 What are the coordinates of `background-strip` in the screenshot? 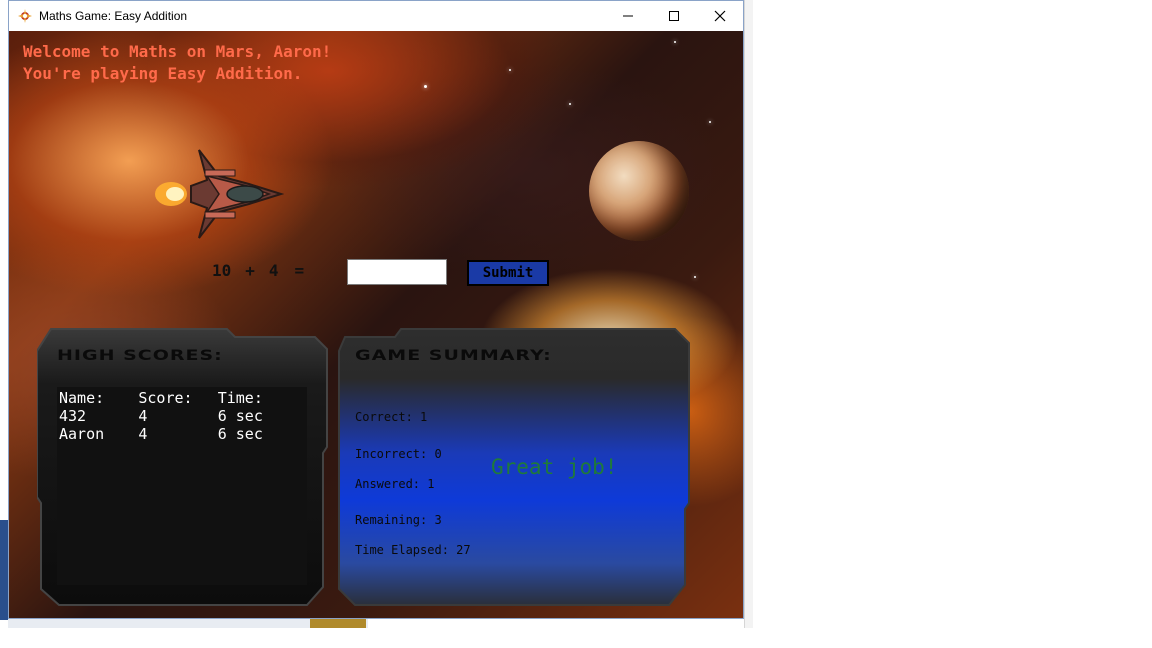 It's located at (4, 570).